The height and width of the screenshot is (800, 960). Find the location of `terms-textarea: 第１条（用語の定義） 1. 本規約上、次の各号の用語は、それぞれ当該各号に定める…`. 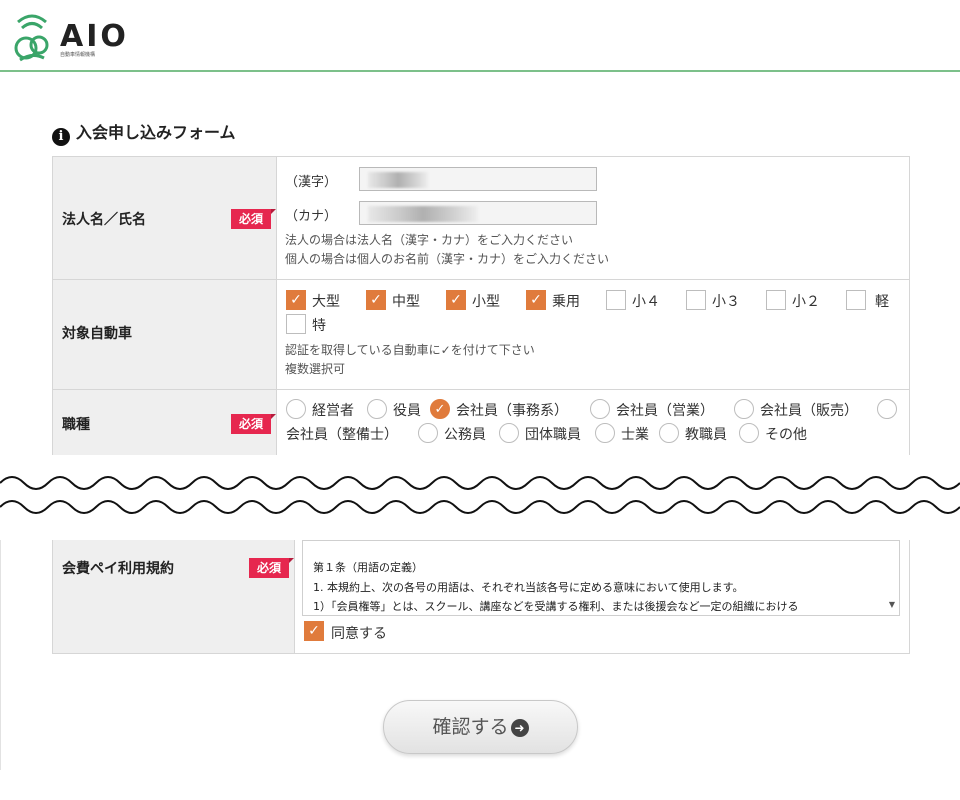

terms-textarea: 第１条（用語の定義） 1. 本規約上、次の各号の用語は、それぞれ当該各号に定める… is located at coordinates (601, 578).